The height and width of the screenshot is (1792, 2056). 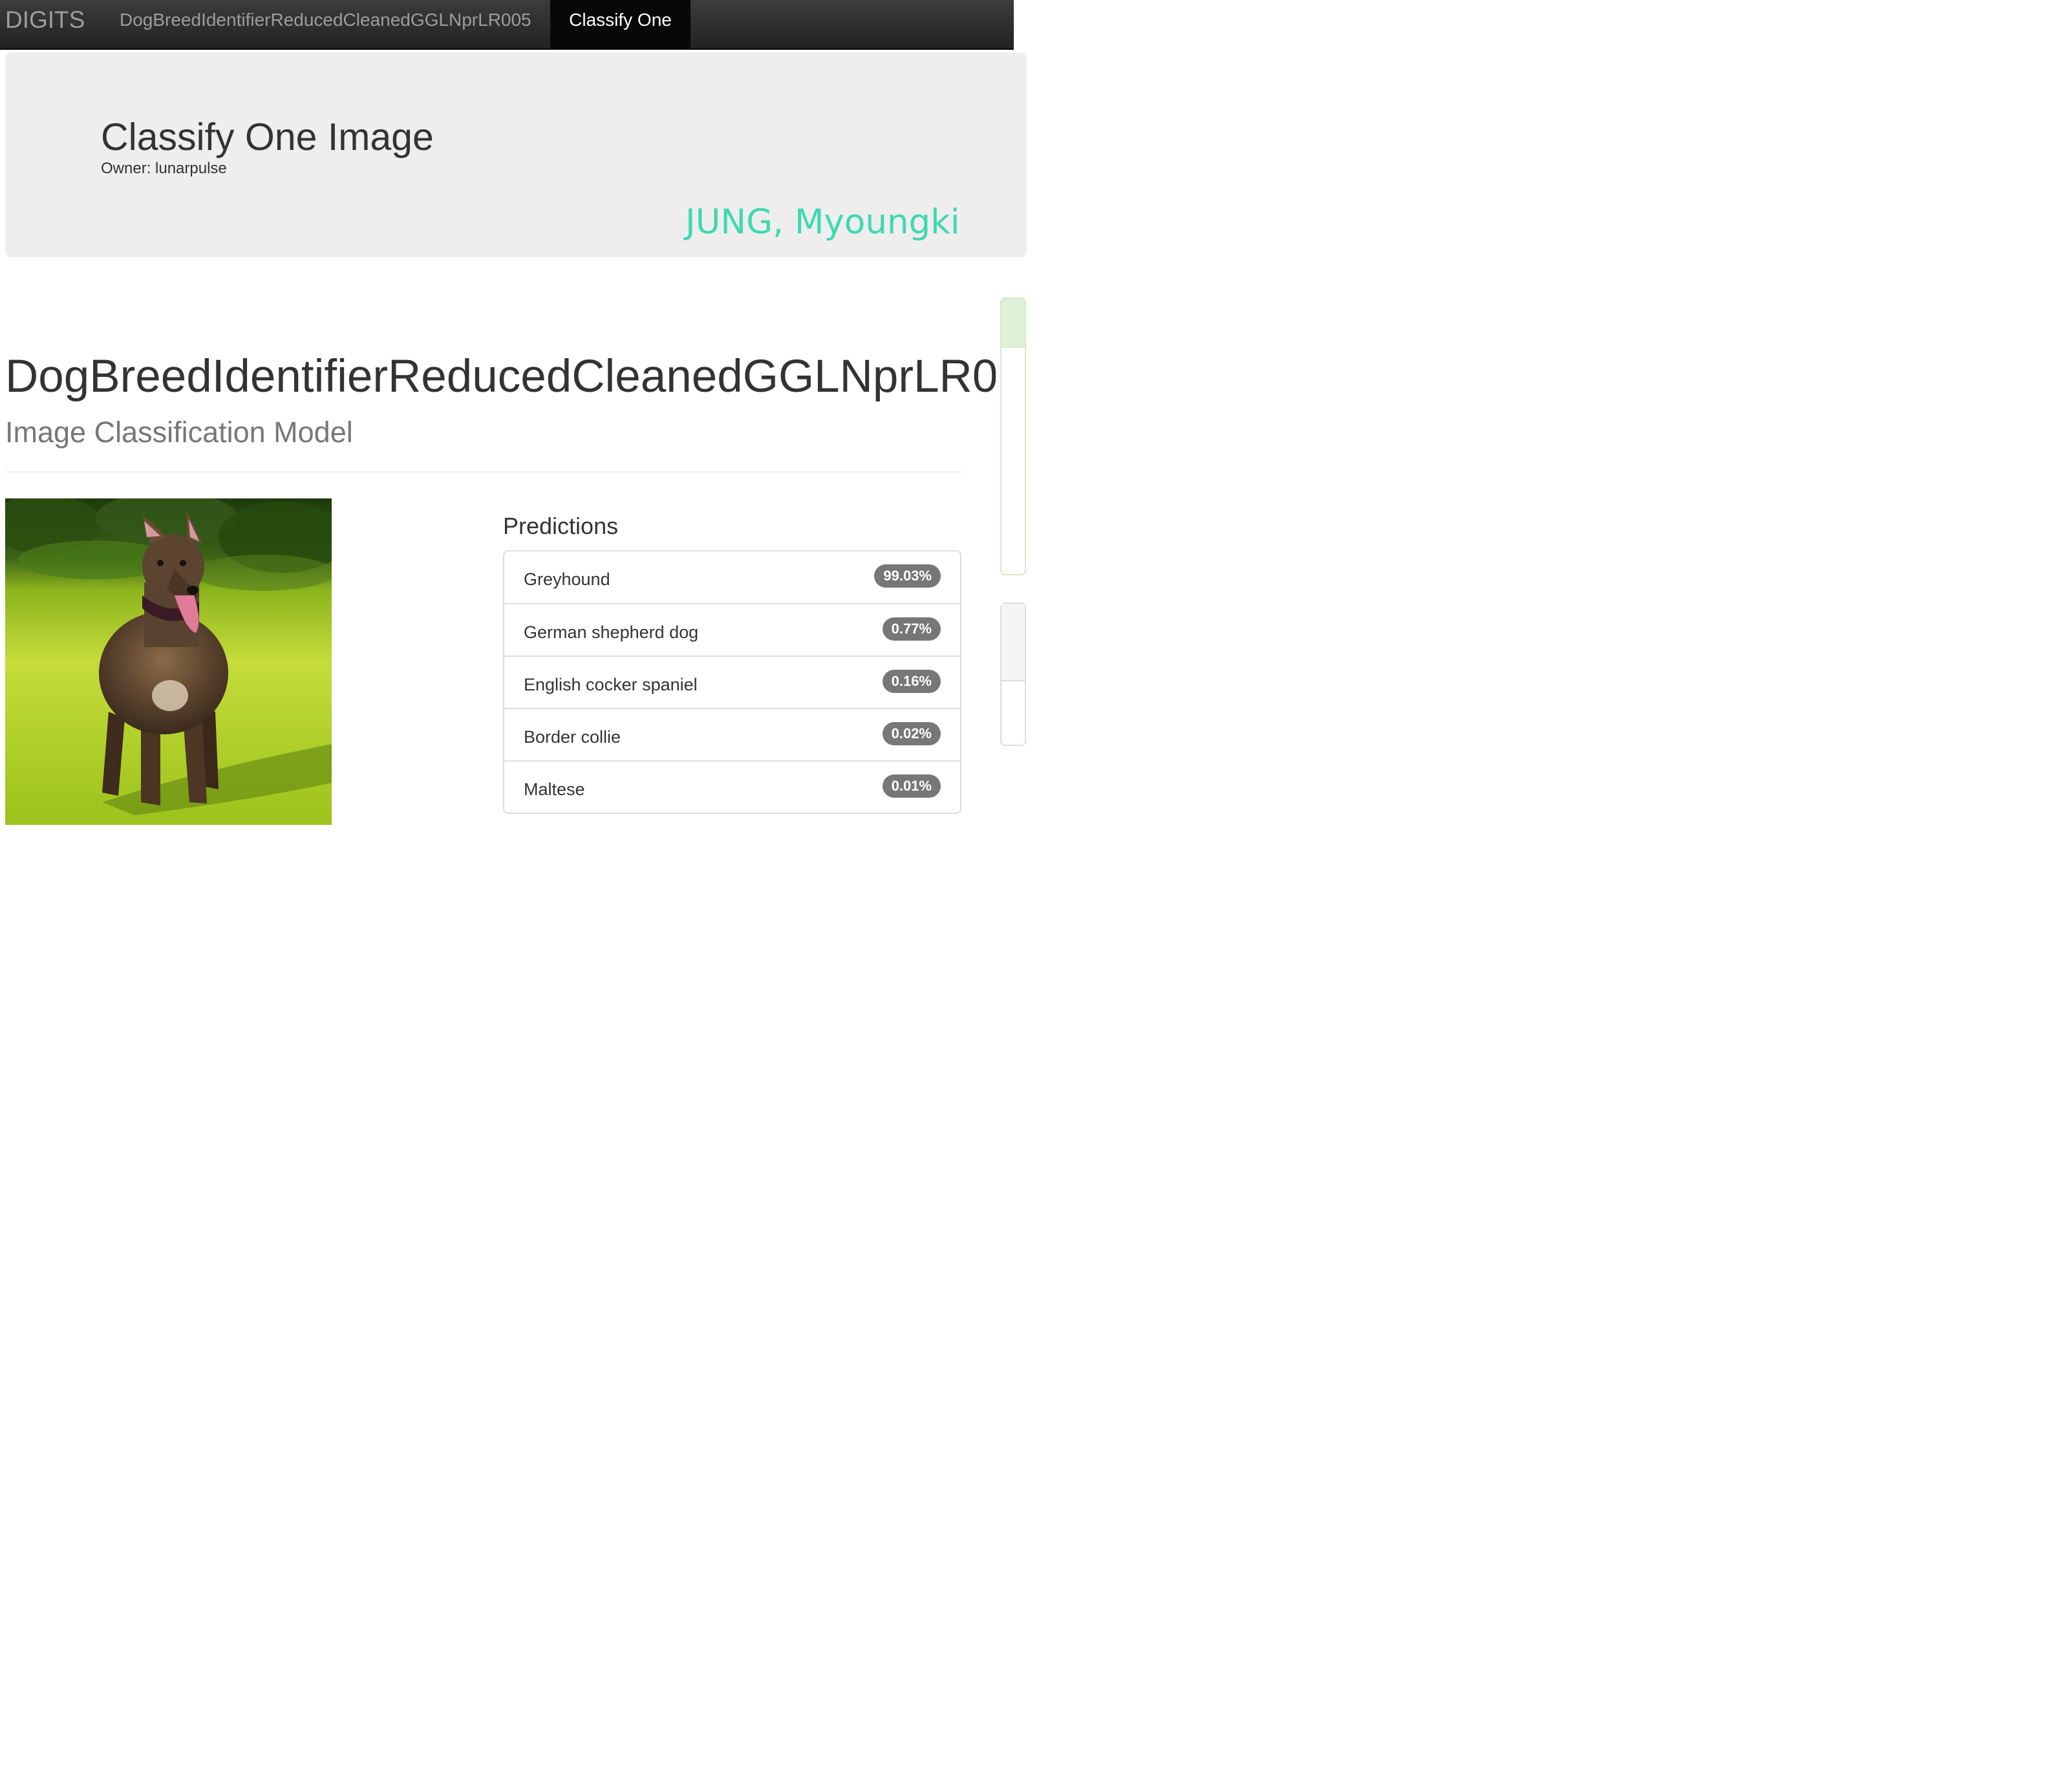 I want to click on owner-text: Owner: lunarpulse, so click(x=164, y=169).